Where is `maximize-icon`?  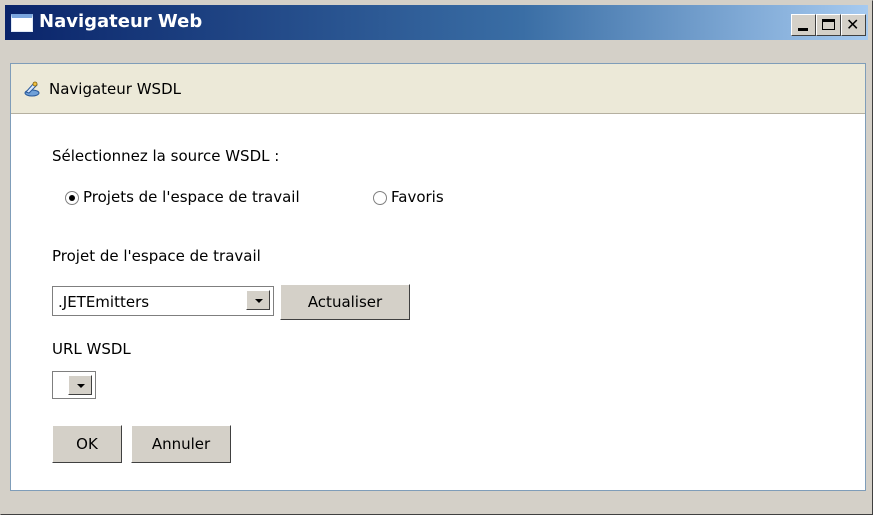
maximize-icon is located at coordinates (828, 24).